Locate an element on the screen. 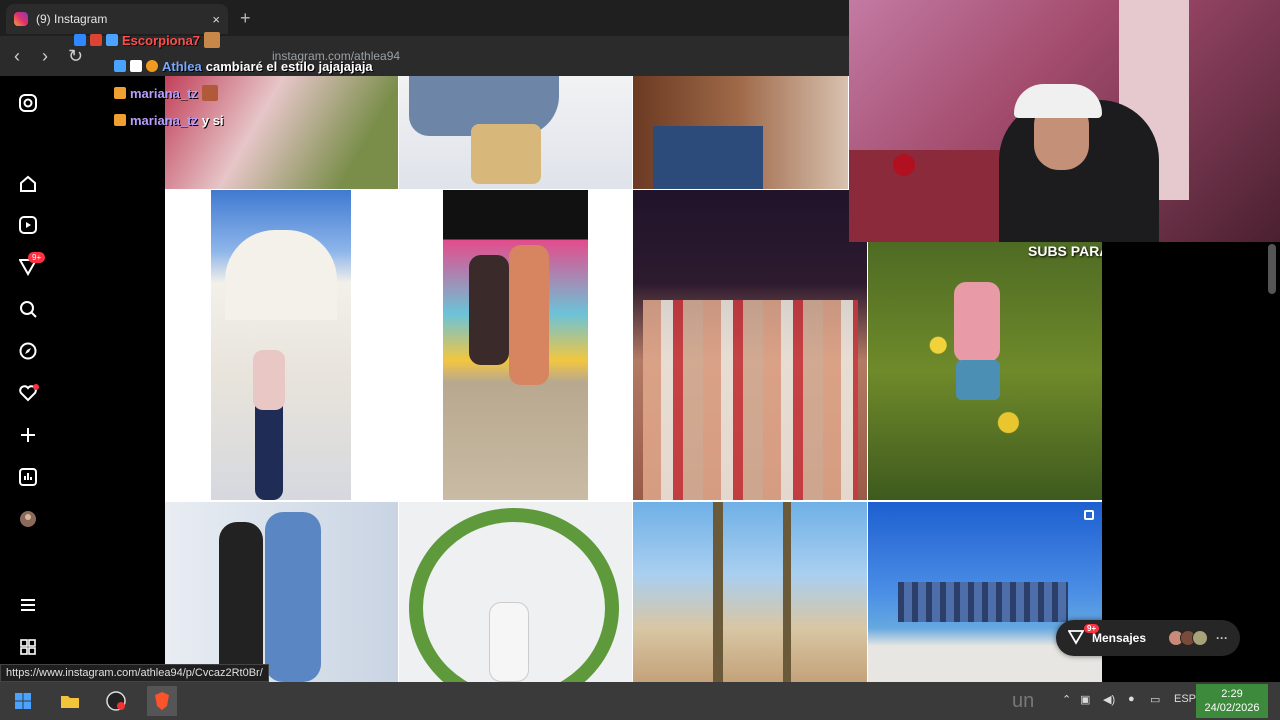 The image size is (1280, 720). messages-pill: 9+ Mensajes ··· is located at coordinates (1148, 638).